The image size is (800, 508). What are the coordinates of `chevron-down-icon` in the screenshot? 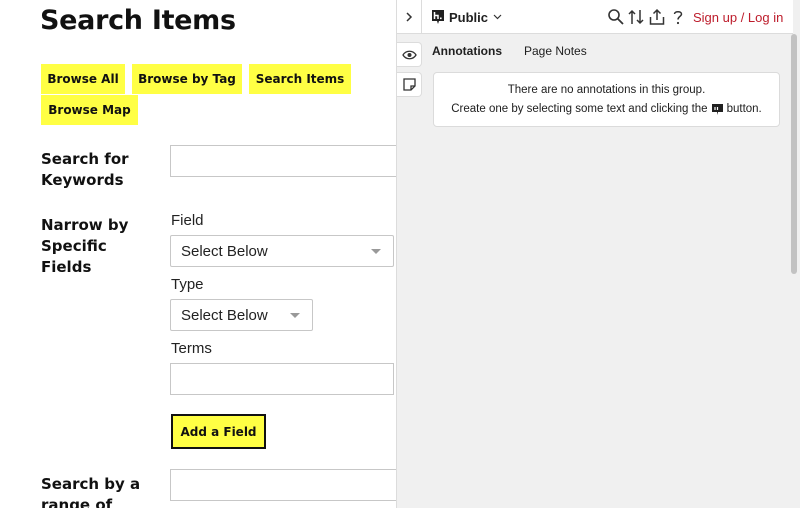 It's located at (497, 17).